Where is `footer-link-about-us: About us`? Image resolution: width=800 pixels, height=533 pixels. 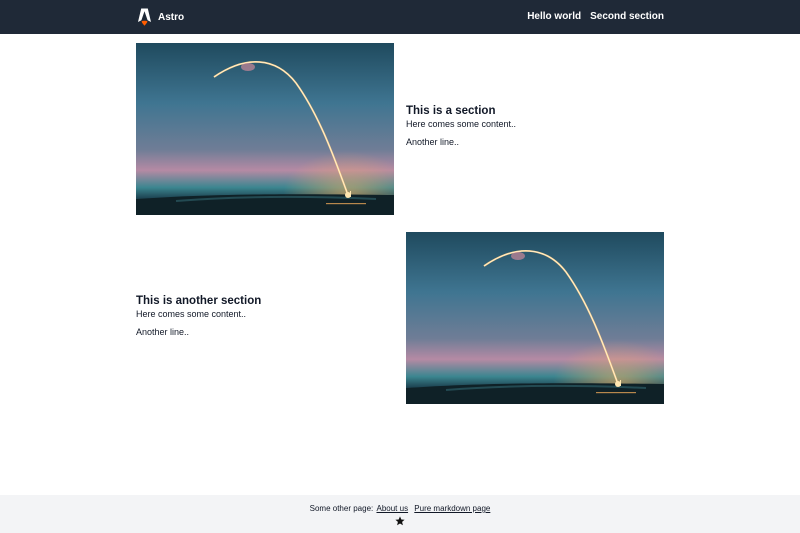
footer-link-about-us: About us is located at coordinates (392, 508).